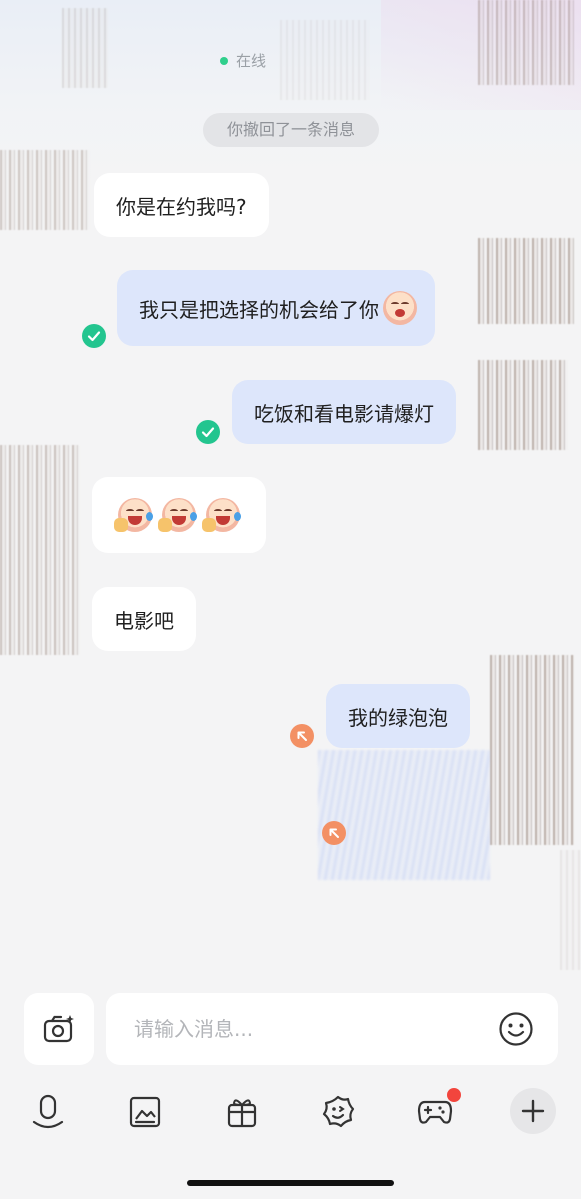 The image size is (581, 1199). Describe the element at coordinates (290, 1112) in the screenshot. I see `bottom-toolbar` at that location.